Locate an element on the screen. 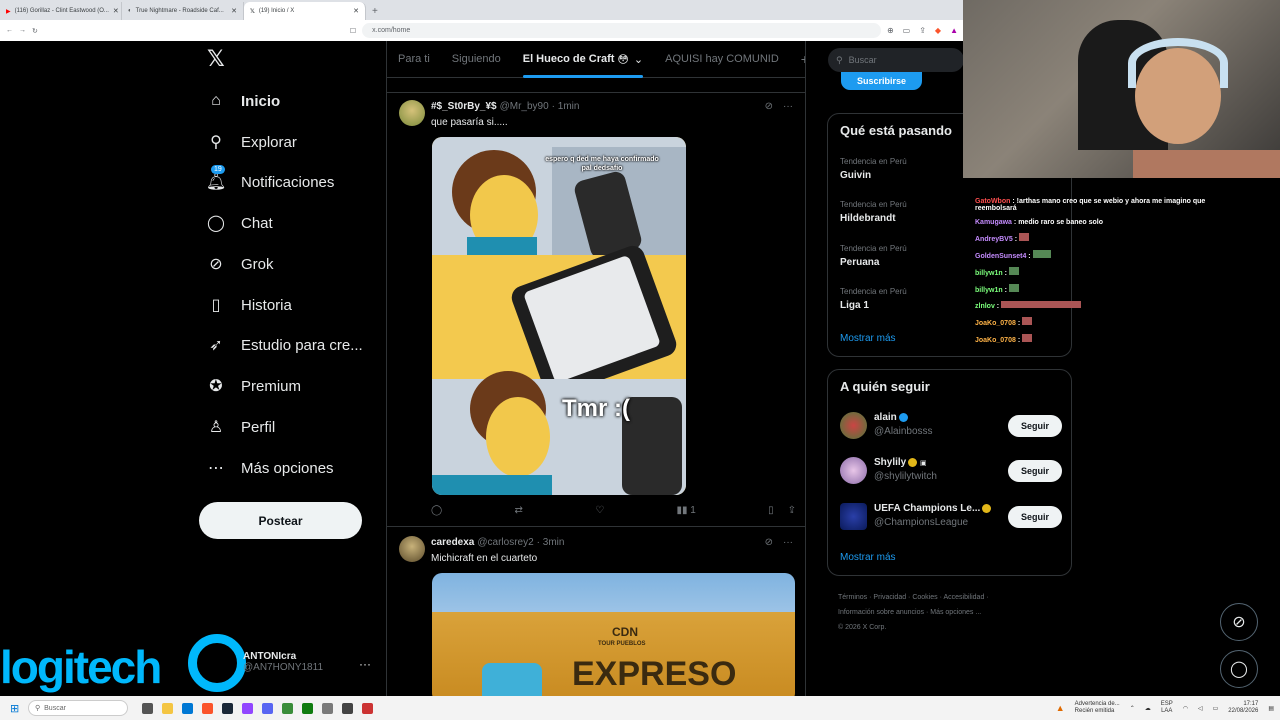  nav-item-perfil: ♙ Perfil is located at coordinates (240, 427).